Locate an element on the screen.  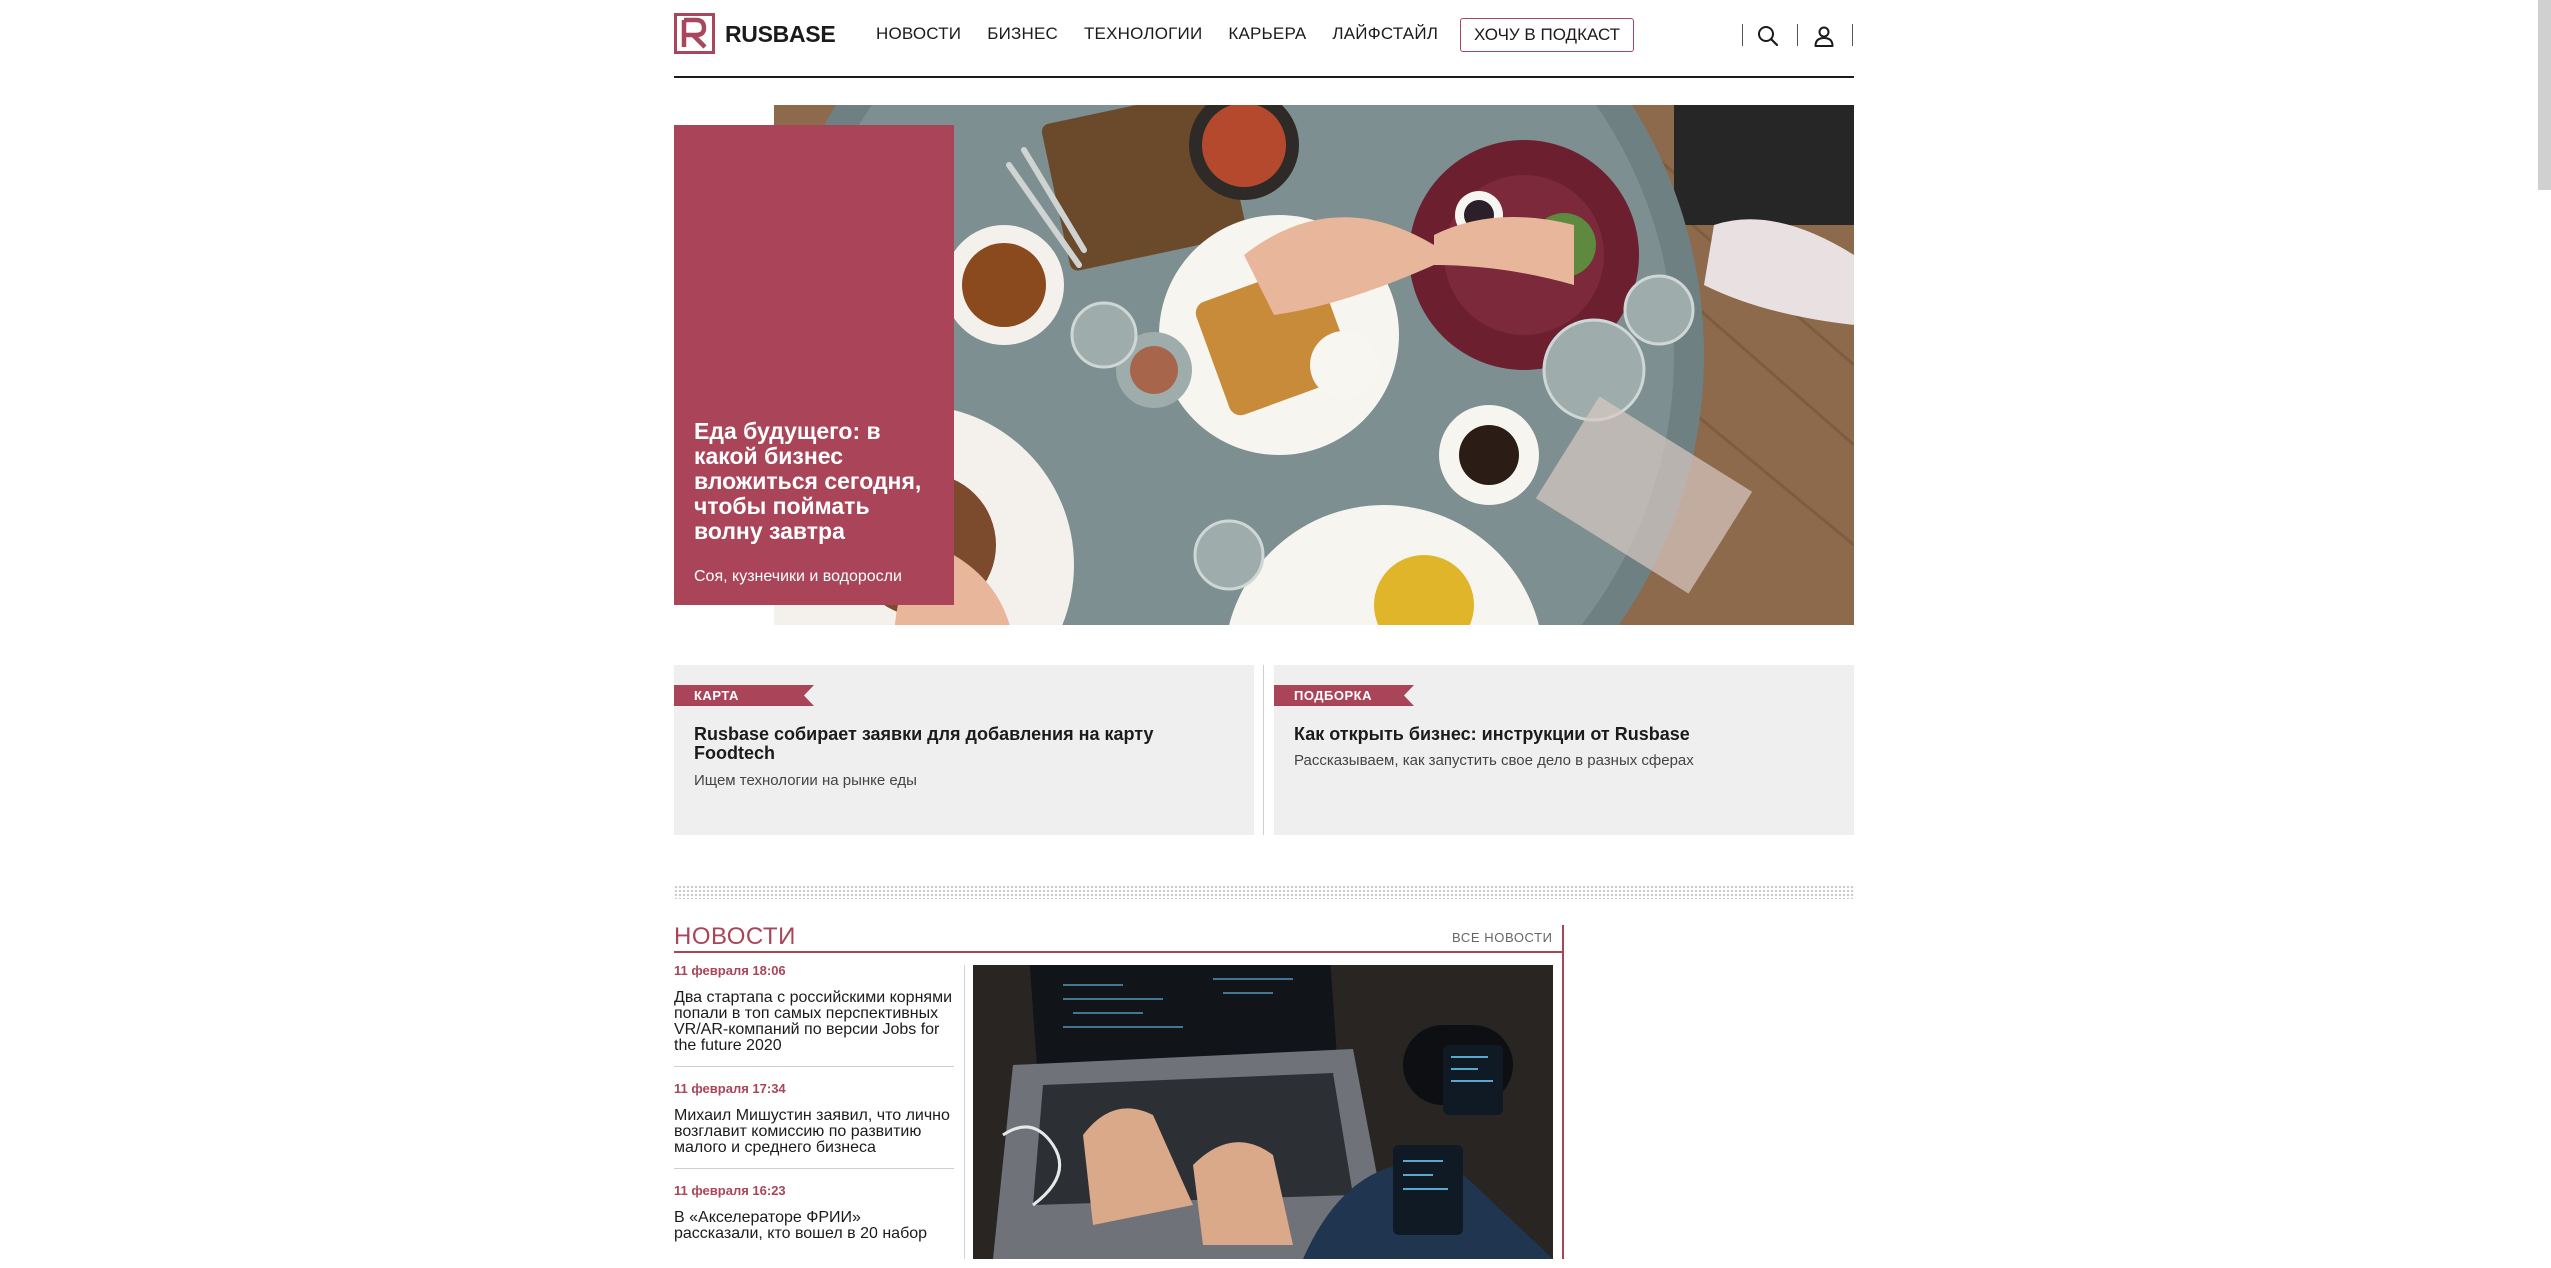
news-section-heading: НОВОСТИ is located at coordinates (735, 936).